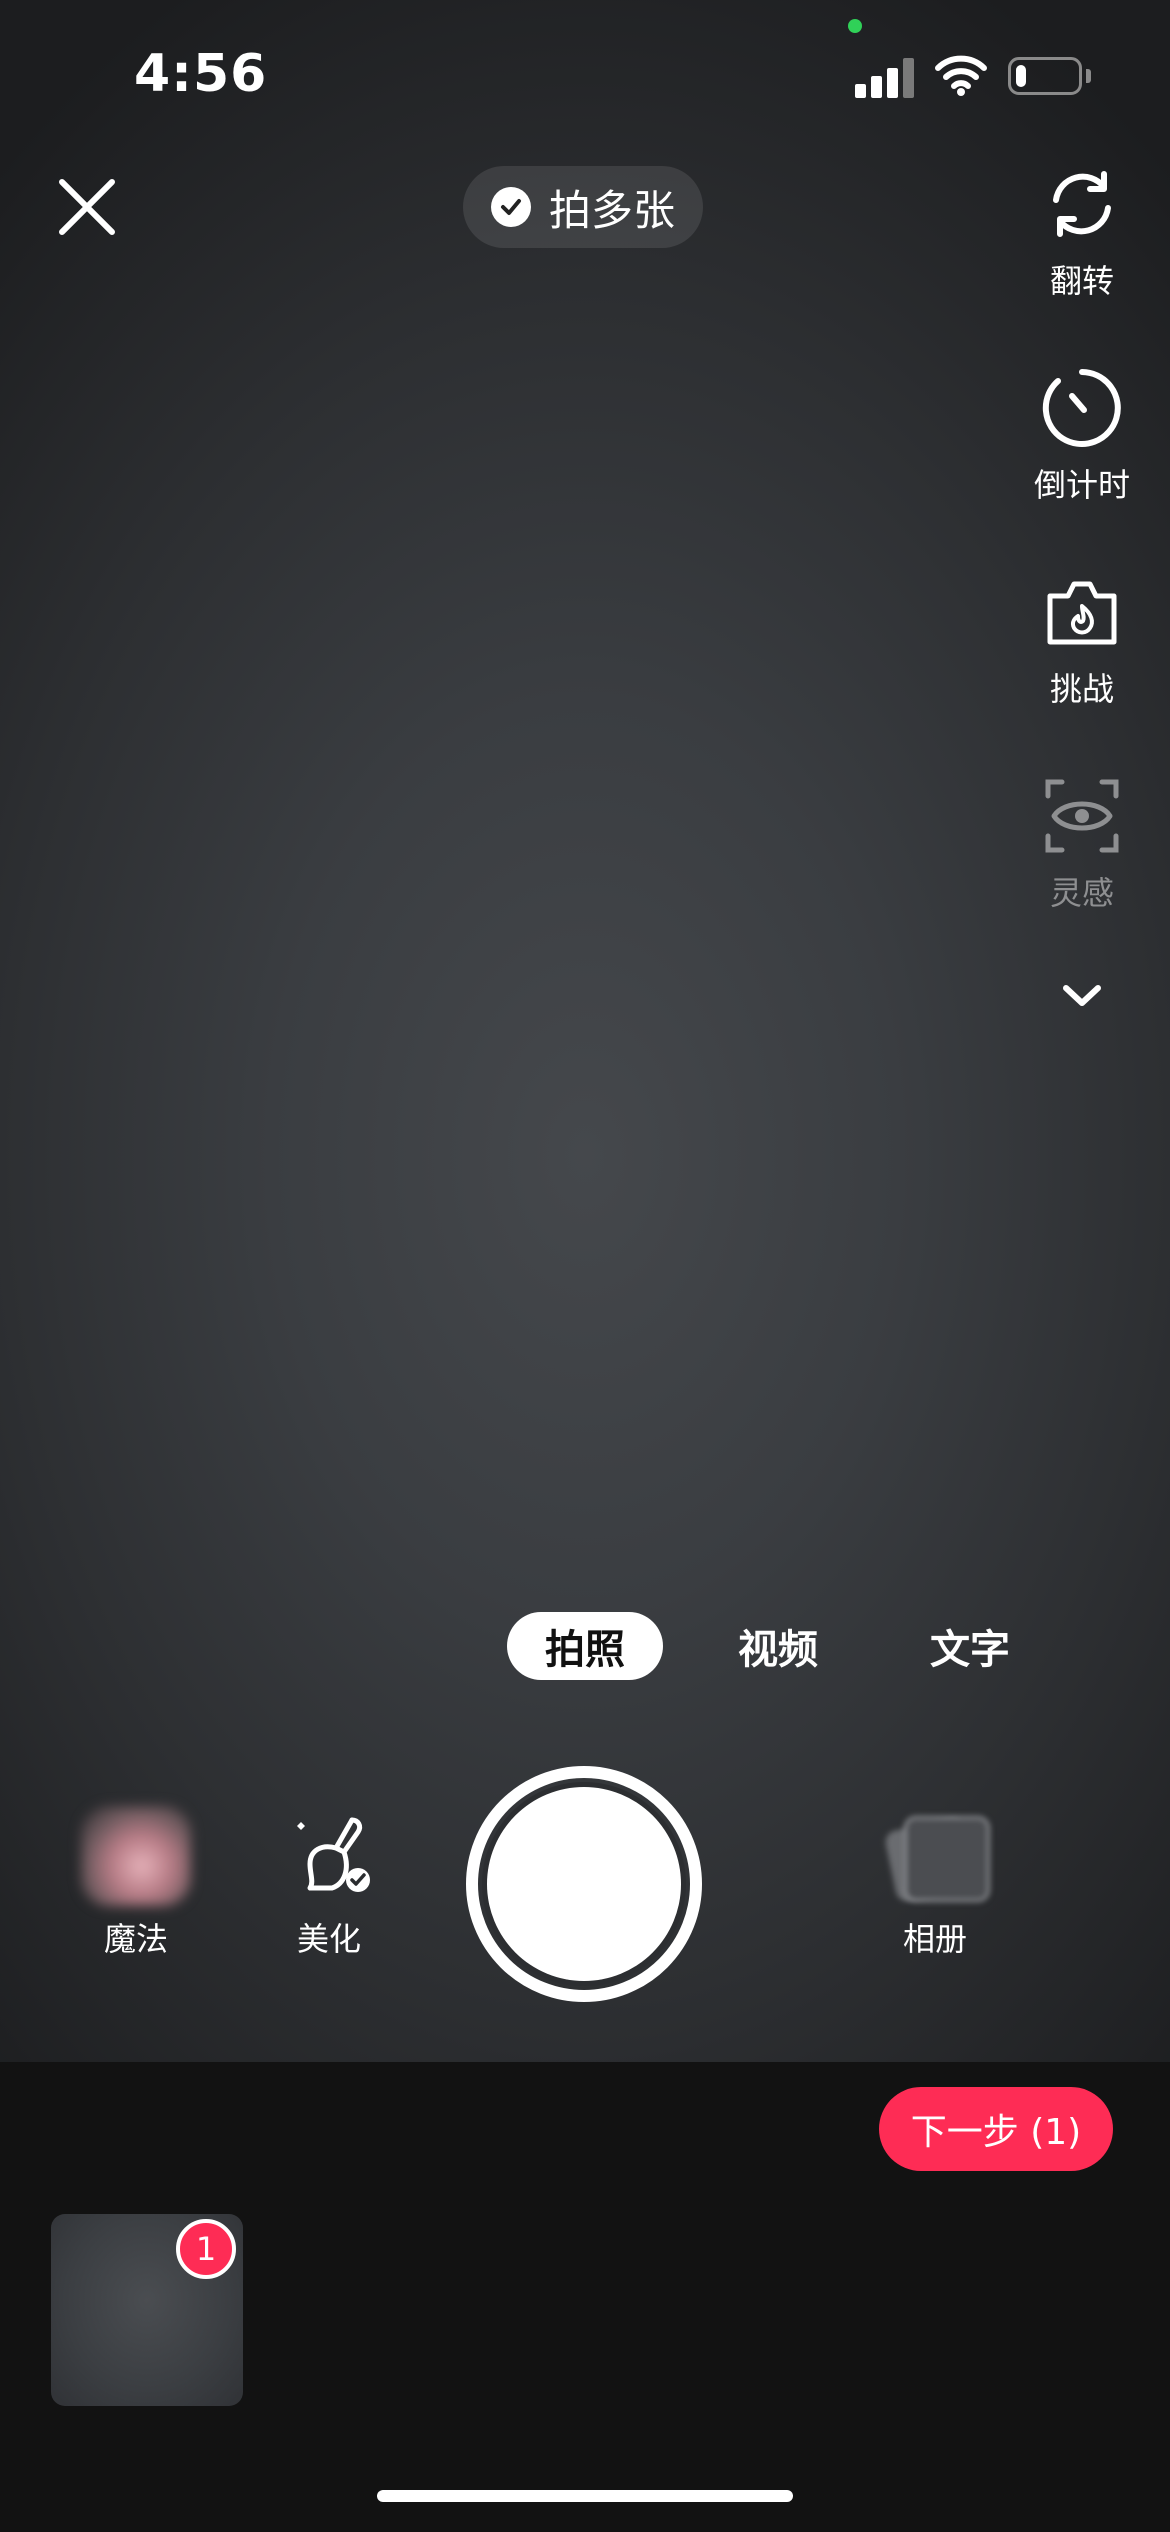 The image size is (1170, 2532). I want to click on cellular-signal-icon, so click(885, 77).